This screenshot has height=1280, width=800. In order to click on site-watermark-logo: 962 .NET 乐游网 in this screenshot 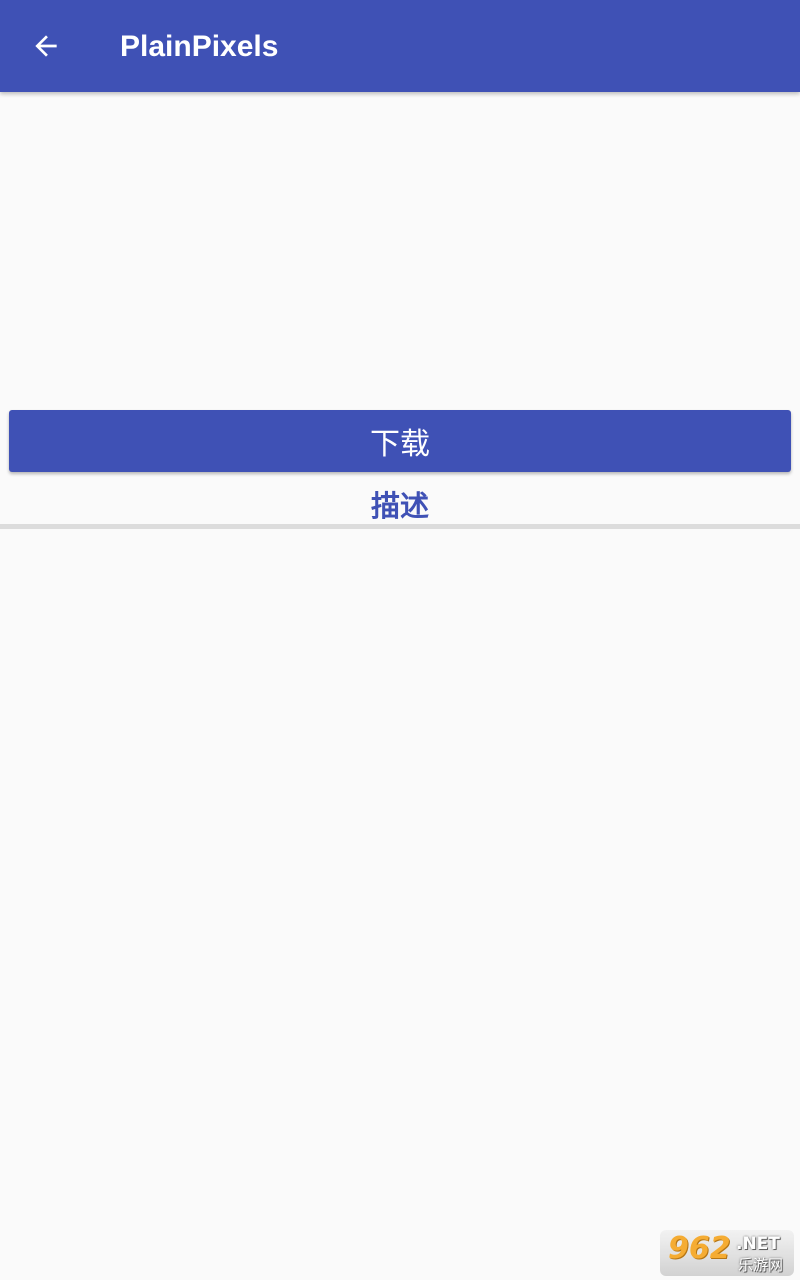, I will do `click(727, 1253)`.